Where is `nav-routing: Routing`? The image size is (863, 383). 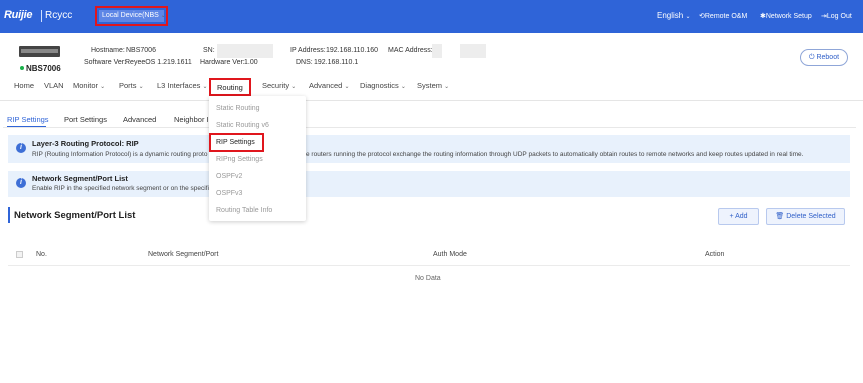 nav-routing: Routing is located at coordinates (230, 87).